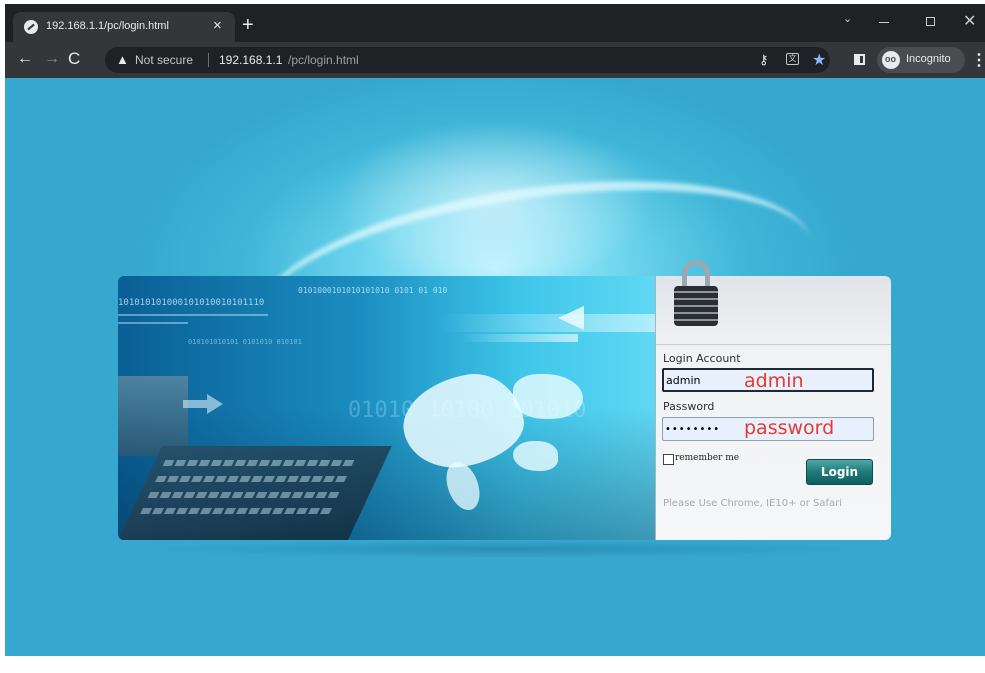 Image resolution: width=985 pixels, height=673 pixels. Describe the element at coordinates (689, 406) in the screenshot. I see `password-label: Password` at that location.